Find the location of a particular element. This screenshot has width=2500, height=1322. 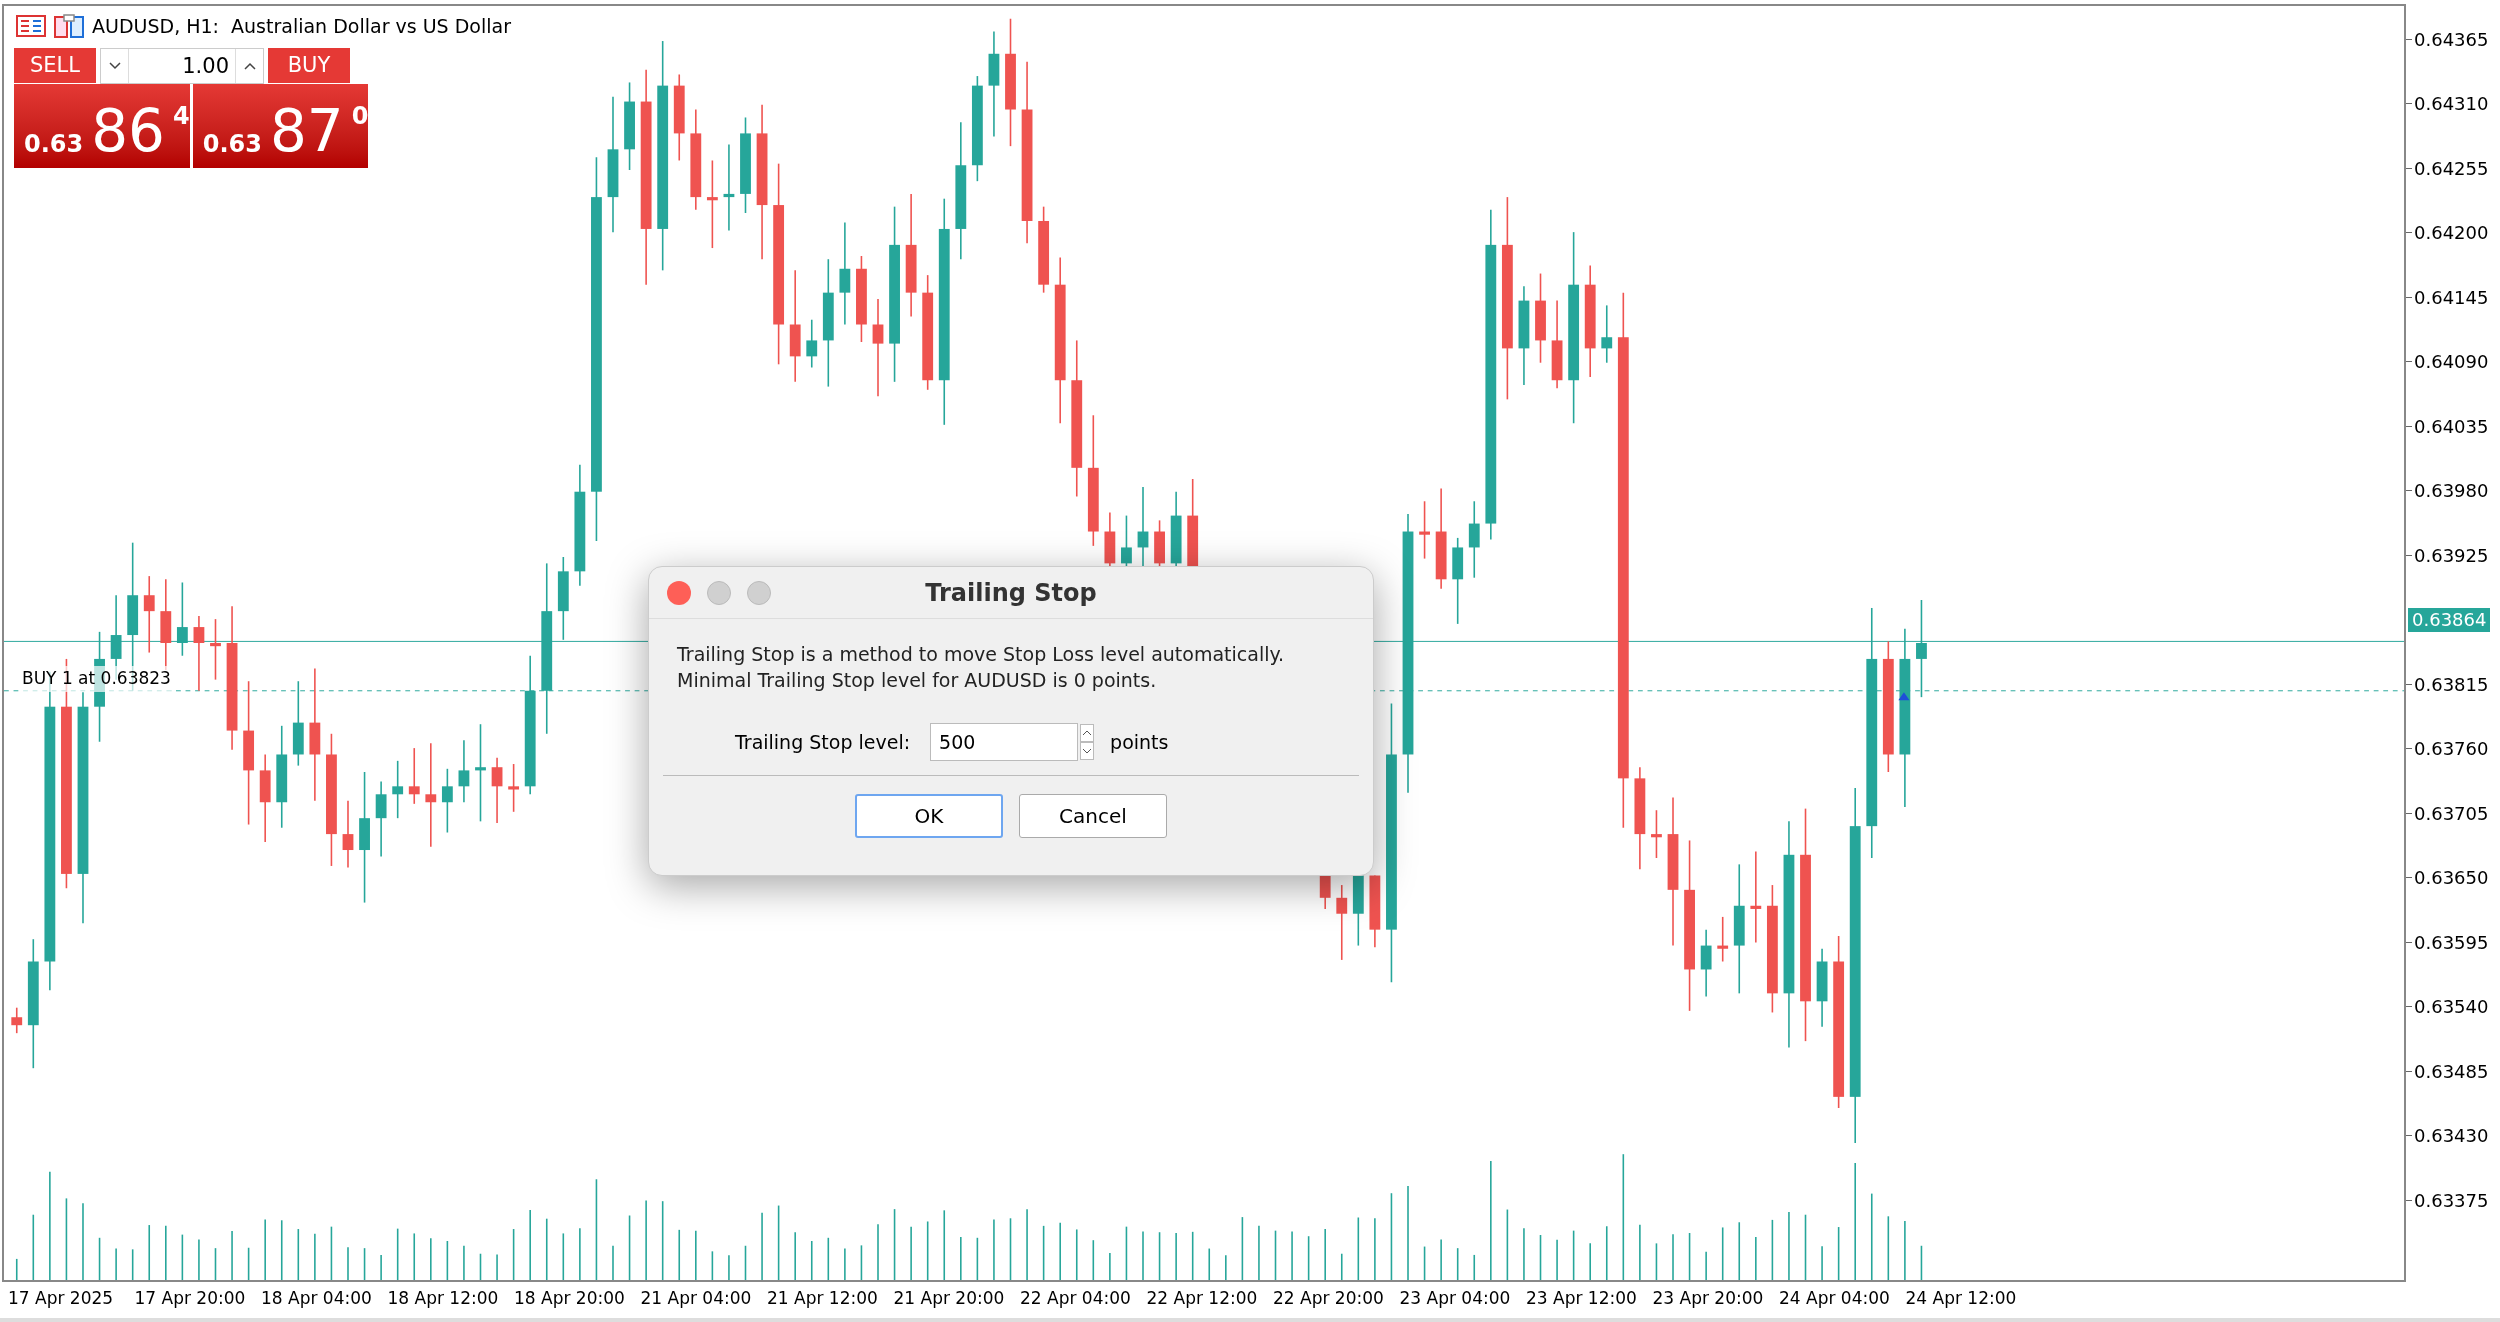

trailing-stop-field: 500 is located at coordinates (1004, 742).